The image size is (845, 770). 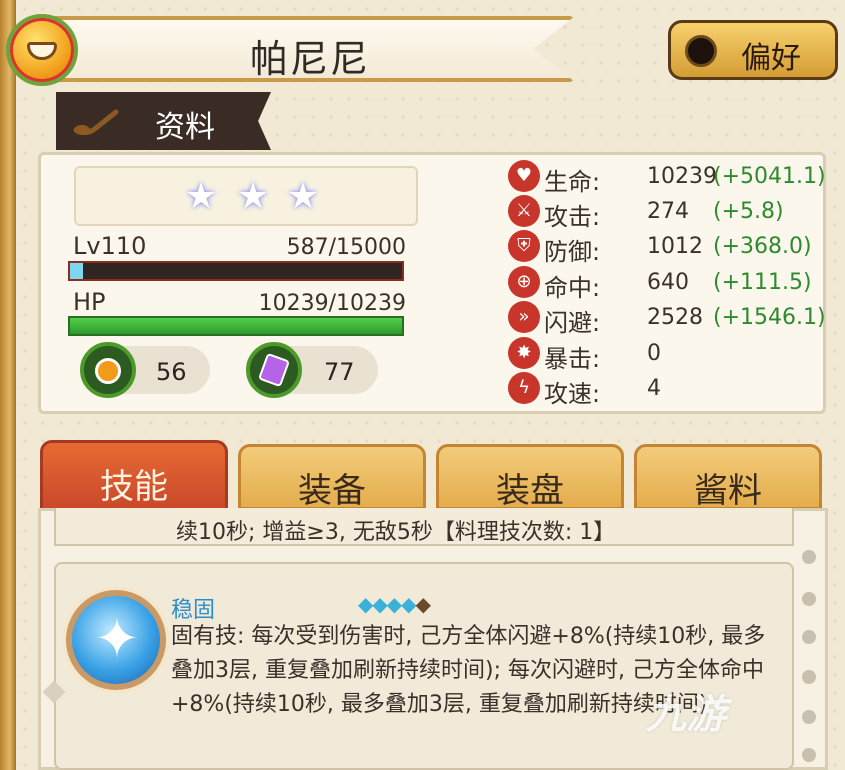 I want to click on left-frame-border, so click(x=8, y=385).